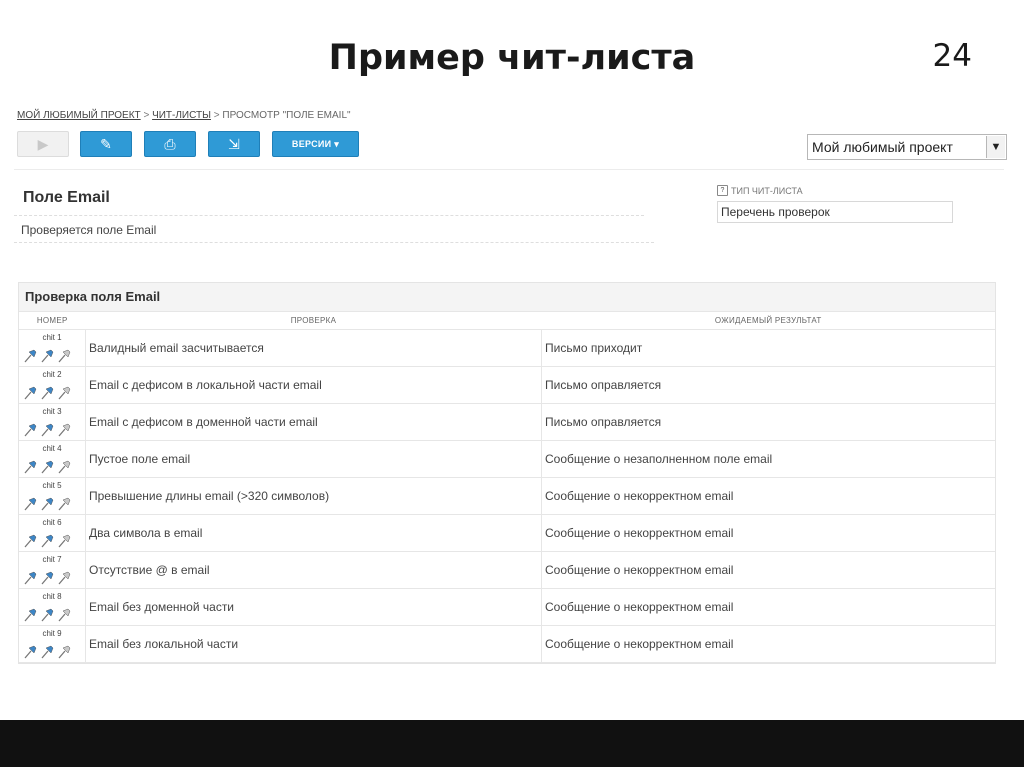  Describe the element at coordinates (995, 147) in the screenshot. I see `chevron-down-icon: ▼` at that location.